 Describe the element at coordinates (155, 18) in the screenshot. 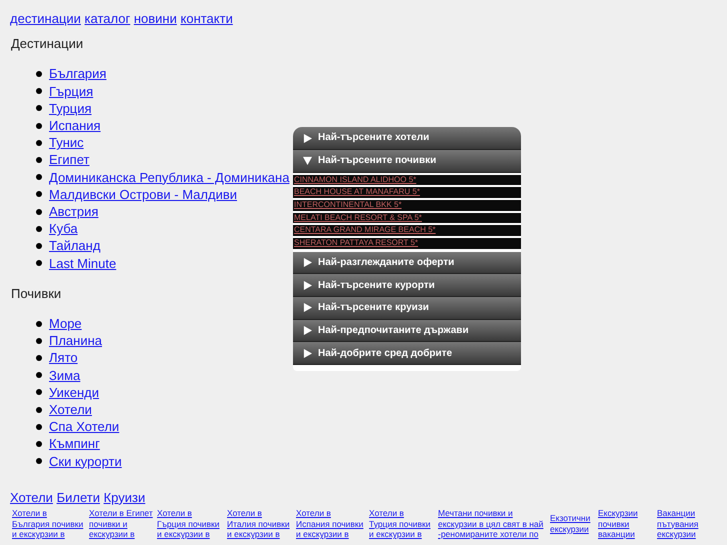

I see `nav-link: новини` at that location.